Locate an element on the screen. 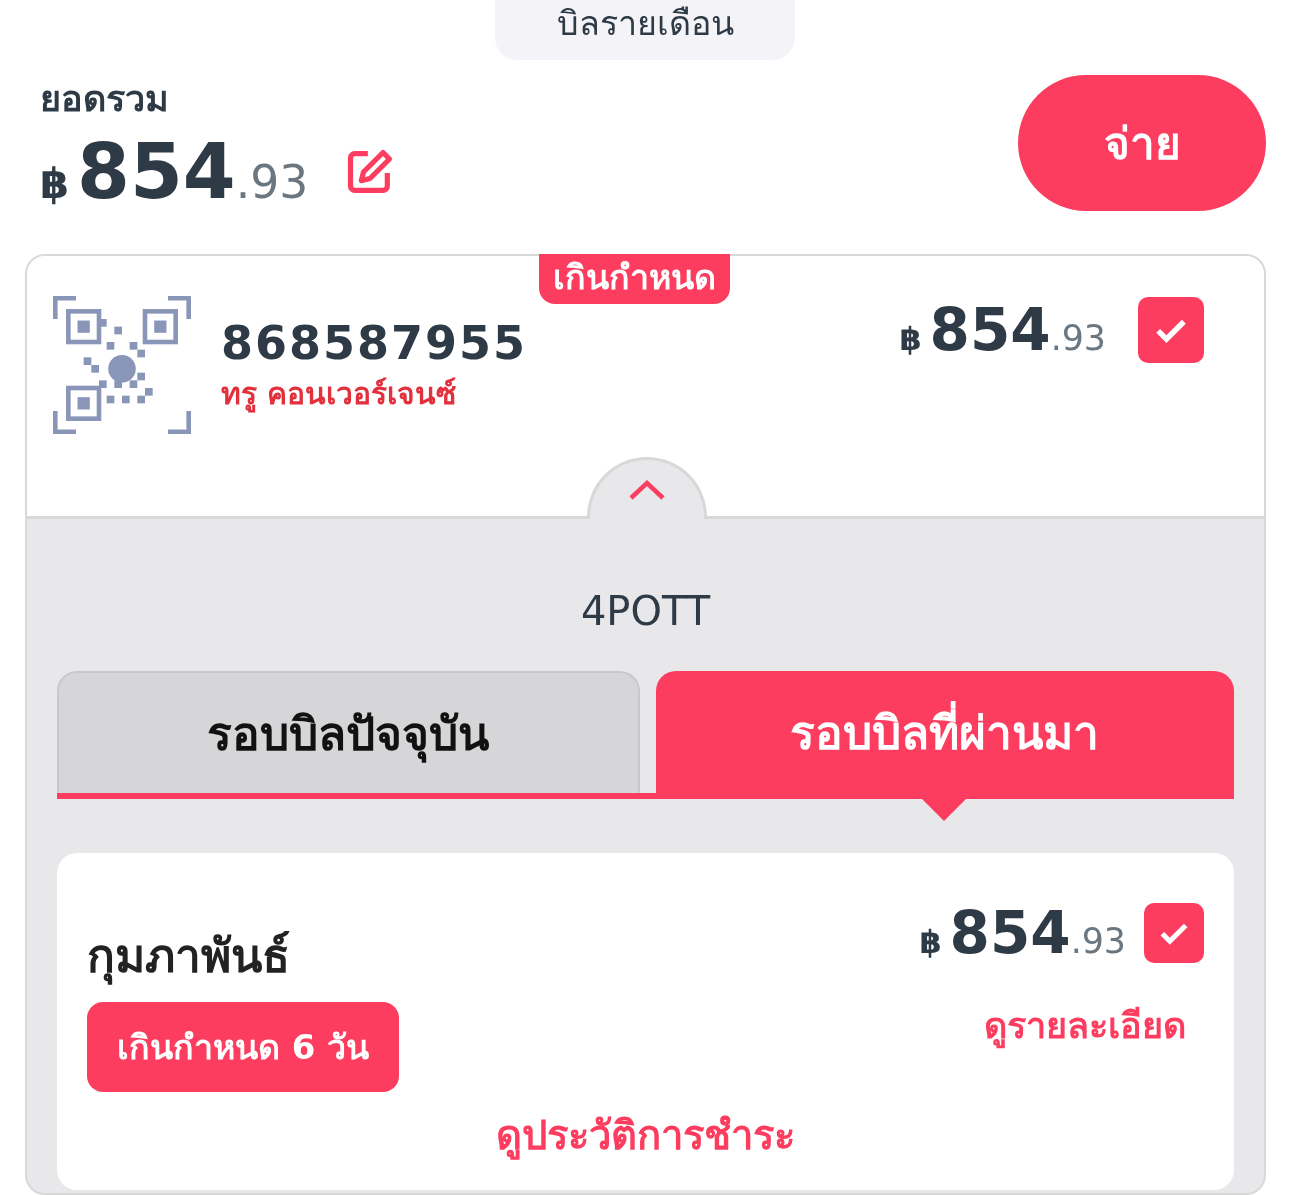 Image resolution: width=1290 pixels, height=1195 pixels. provider-name: ทรู คอนเวอร์เจนซ์ is located at coordinates (339, 395).